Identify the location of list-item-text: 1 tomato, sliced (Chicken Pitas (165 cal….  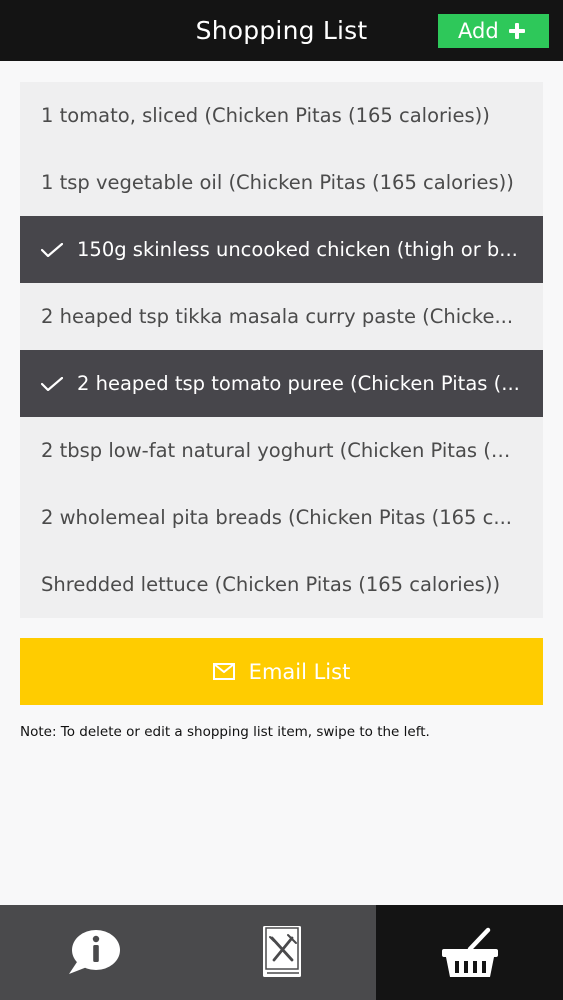
(265, 115).